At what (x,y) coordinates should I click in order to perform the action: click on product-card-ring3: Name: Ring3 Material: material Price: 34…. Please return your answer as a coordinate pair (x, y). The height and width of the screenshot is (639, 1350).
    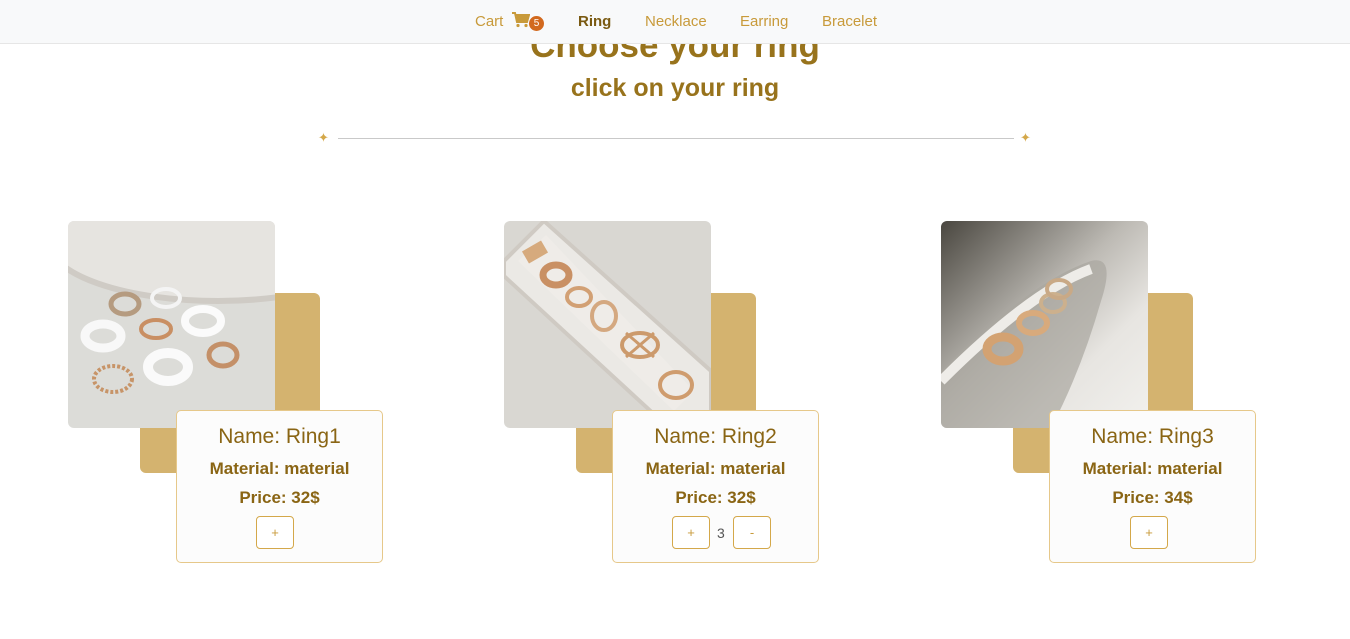
    Looking at the image, I should click on (1101, 393).